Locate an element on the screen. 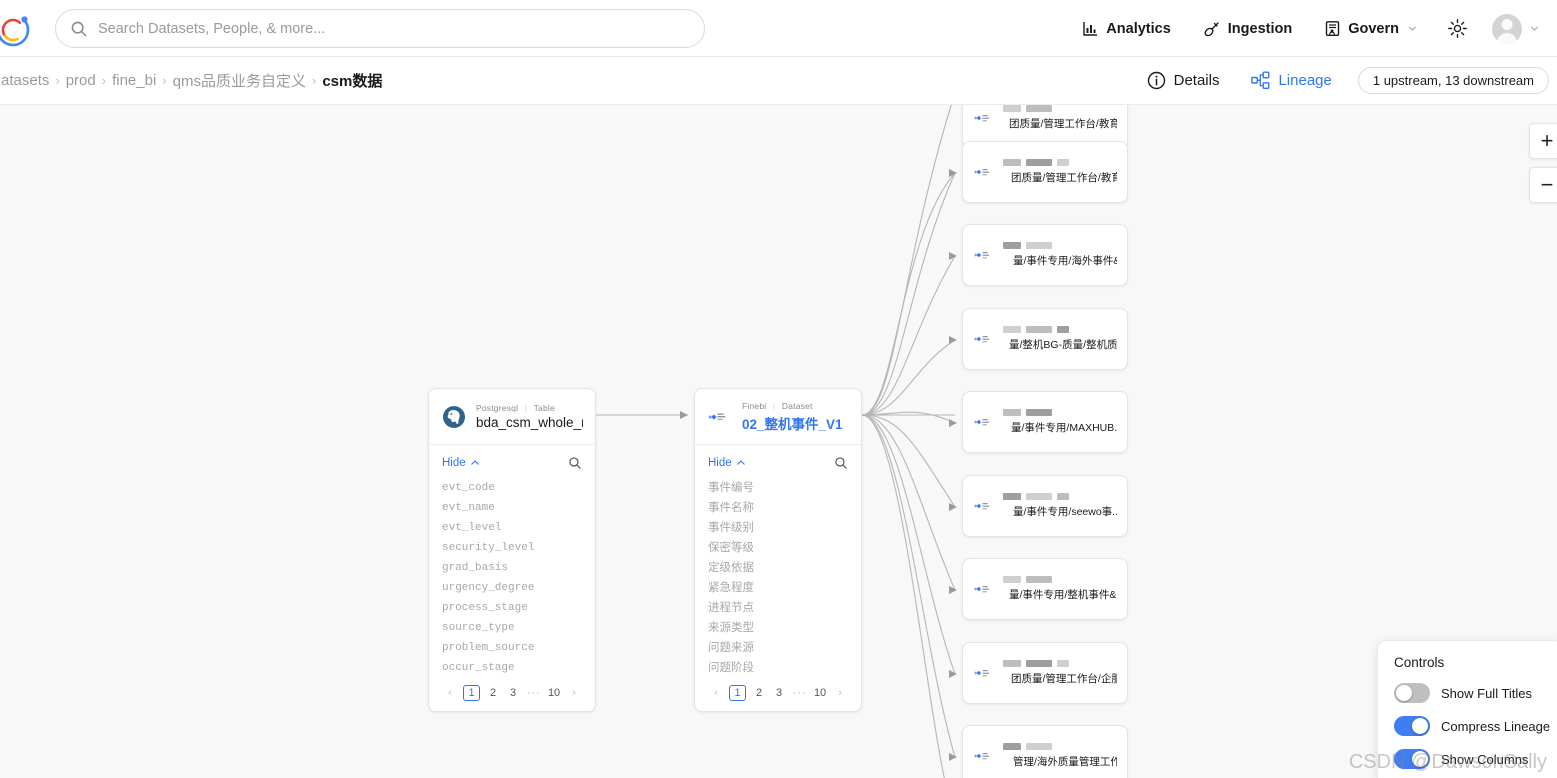 The image size is (1557, 778). plug-icon is located at coordinates (1211, 28).